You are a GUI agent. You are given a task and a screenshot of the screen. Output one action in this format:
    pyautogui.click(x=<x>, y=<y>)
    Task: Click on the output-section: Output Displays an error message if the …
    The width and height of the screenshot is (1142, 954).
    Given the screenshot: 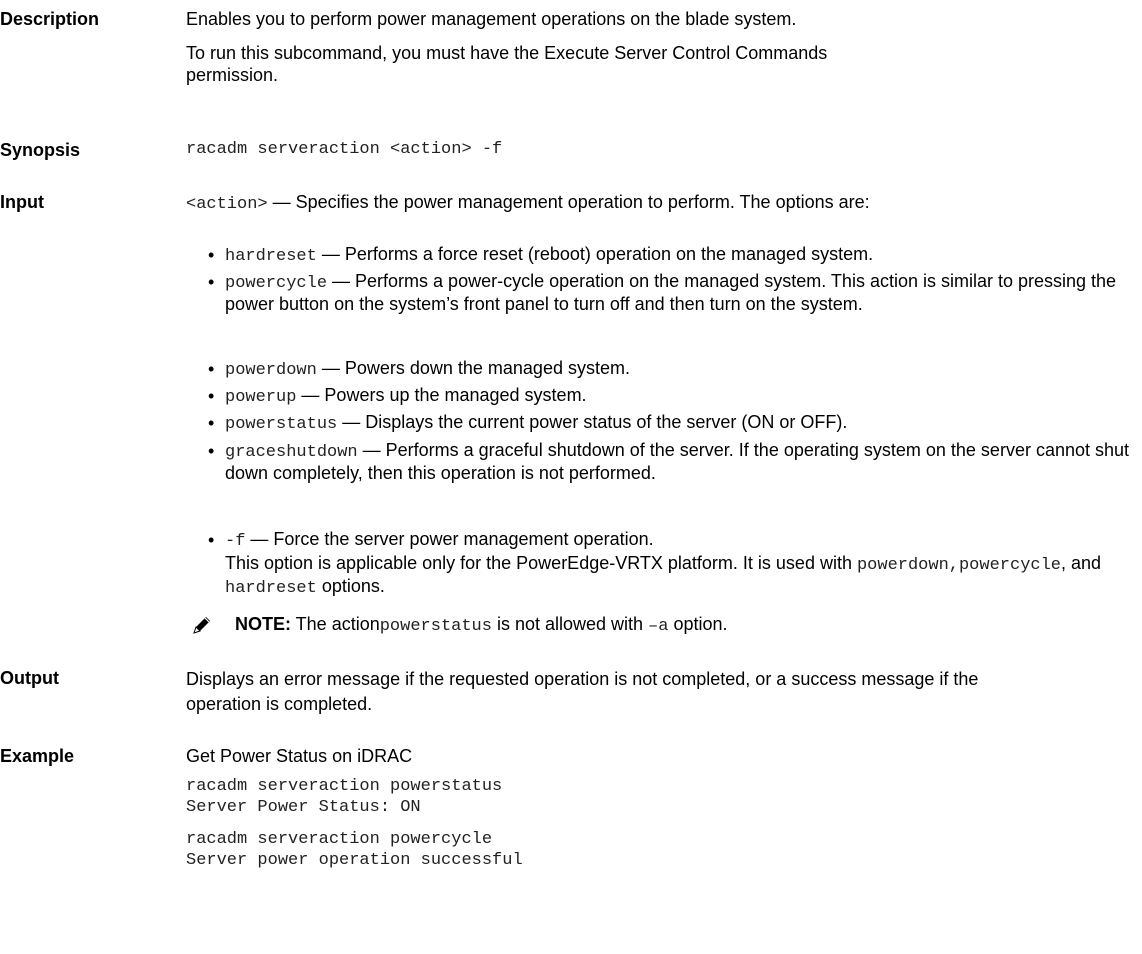 What is the action you would take?
    pyautogui.click(x=571, y=697)
    